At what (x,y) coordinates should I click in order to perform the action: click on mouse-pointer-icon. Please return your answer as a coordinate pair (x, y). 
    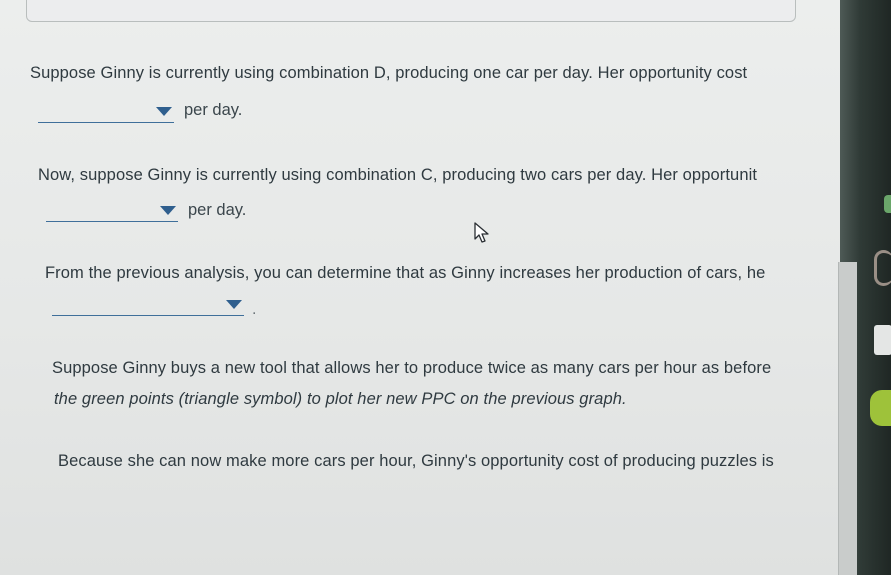
    Looking at the image, I should click on (481, 232).